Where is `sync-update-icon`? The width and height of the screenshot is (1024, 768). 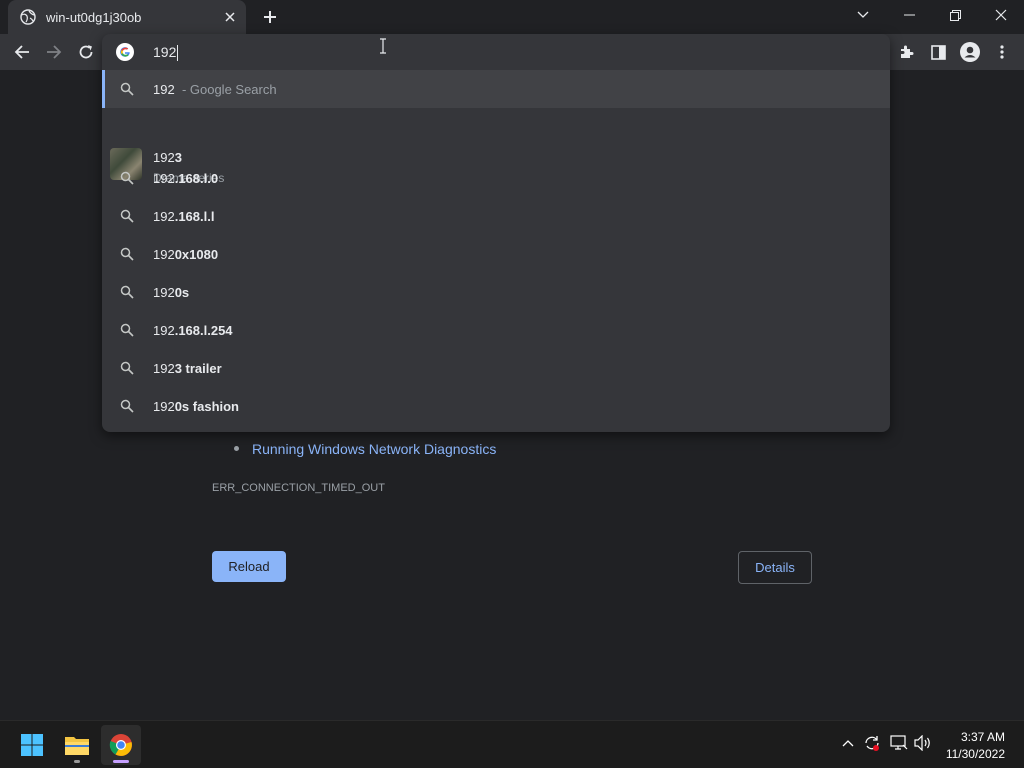
sync-update-icon is located at coordinates (872, 743).